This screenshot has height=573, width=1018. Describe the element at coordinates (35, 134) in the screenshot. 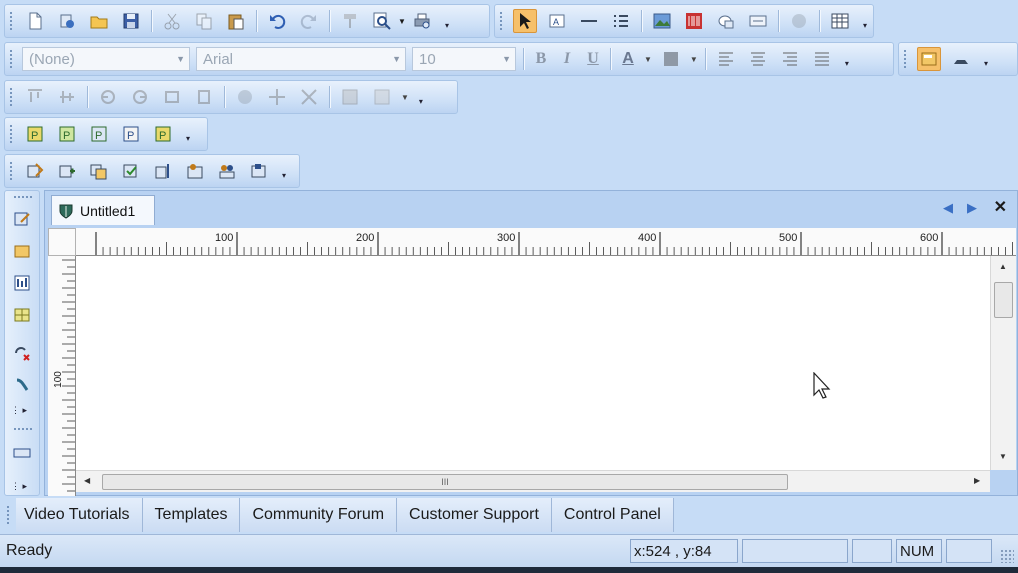

I see `script-new-icon: P` at that location.